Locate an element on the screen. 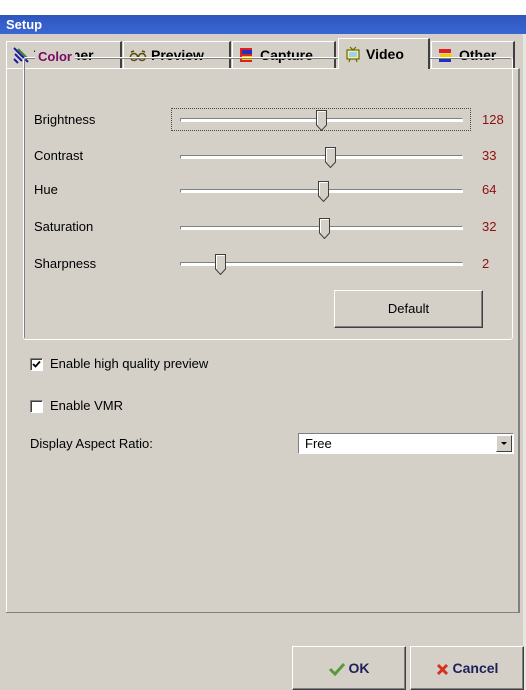  saturation-label: Saturation is located at coordinates (64, 226).